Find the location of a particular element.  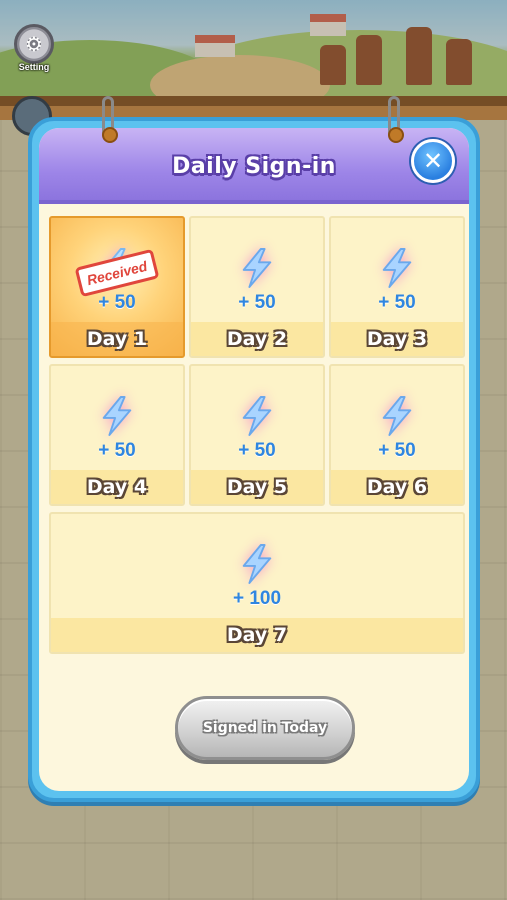

day-band: Day 4 is located at coordinates (117, 487).